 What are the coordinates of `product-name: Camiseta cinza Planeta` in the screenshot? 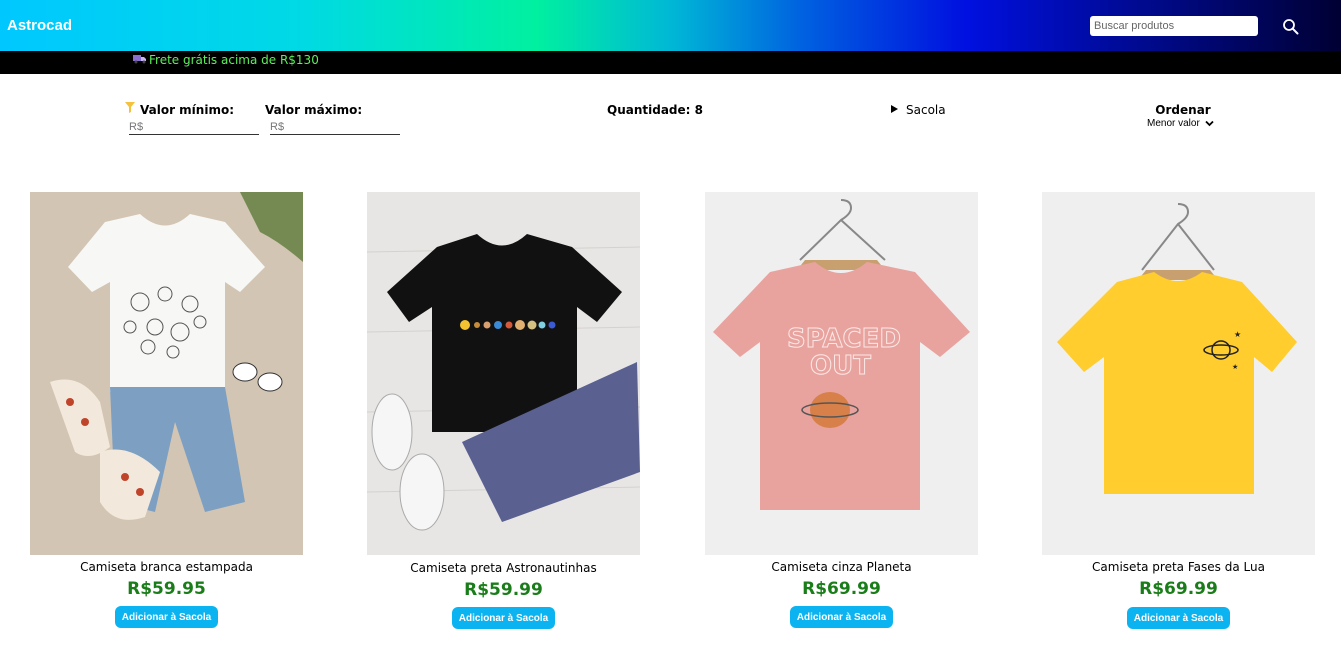 It's located at (841, 567).